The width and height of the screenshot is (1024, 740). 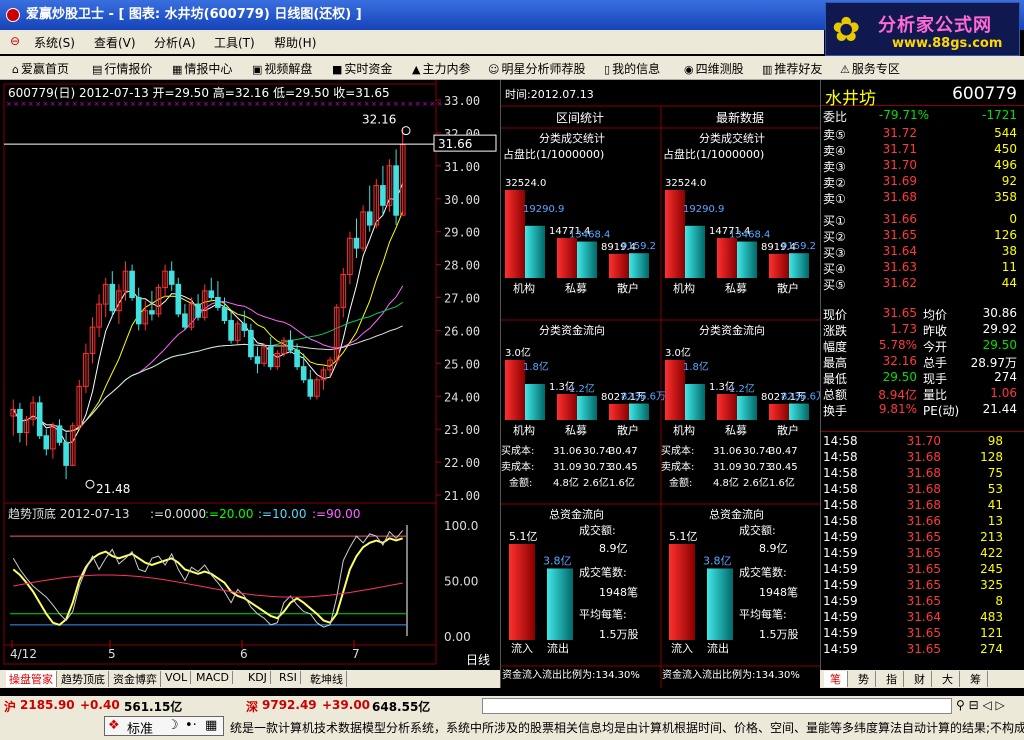 I want to click on indicator-tab-1: 趋势顶底, so click(x=83, y=679).